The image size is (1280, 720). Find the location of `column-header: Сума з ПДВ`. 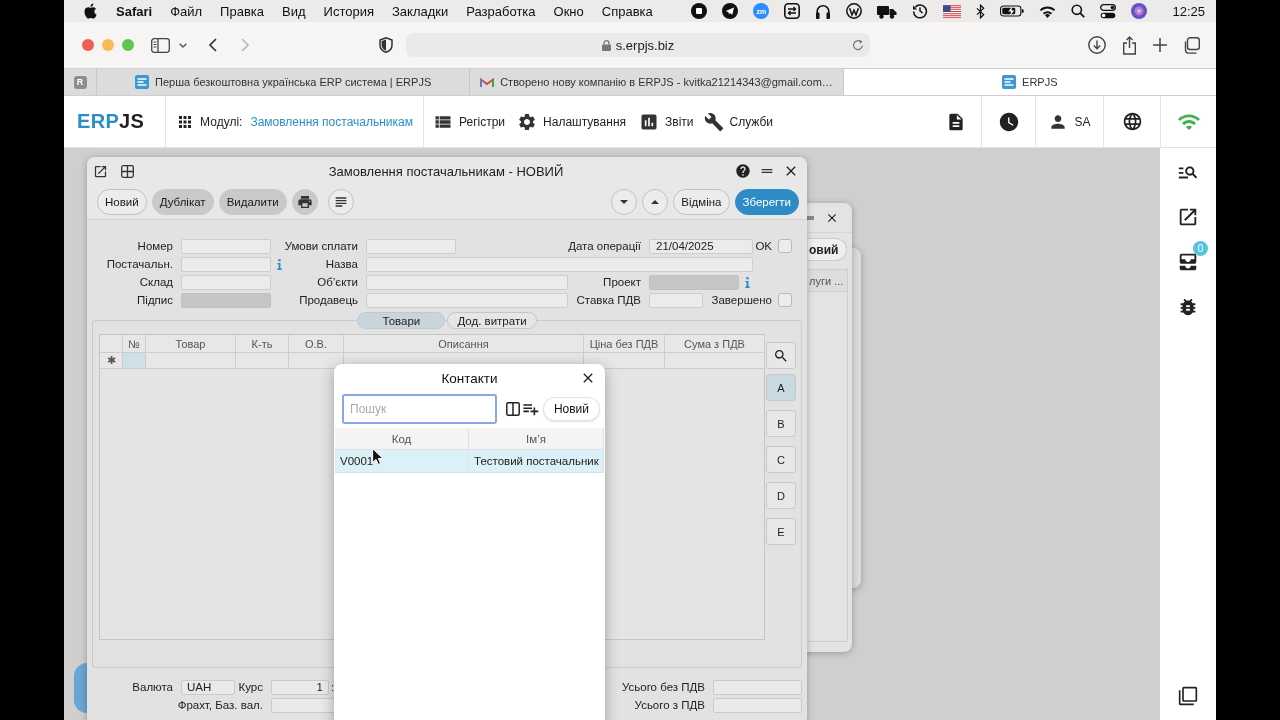

column-header: Сума з ПДВ is located at coordinates (715, 344).